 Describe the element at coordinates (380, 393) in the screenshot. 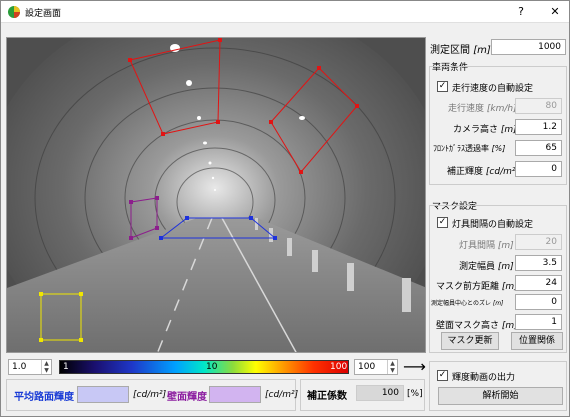

I see `corr-coef-field: 100` at that location.